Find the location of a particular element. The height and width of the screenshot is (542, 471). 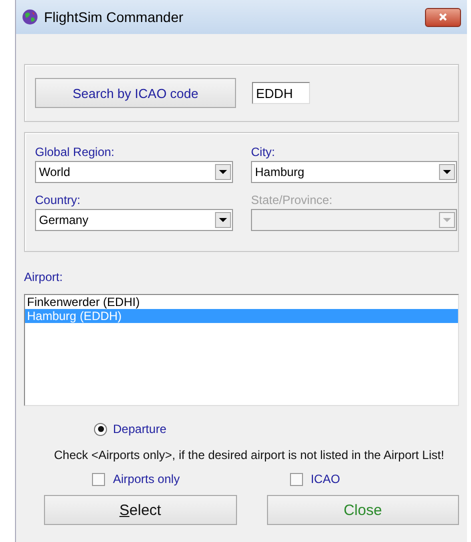

close-button is located at coordinates (443, 17).